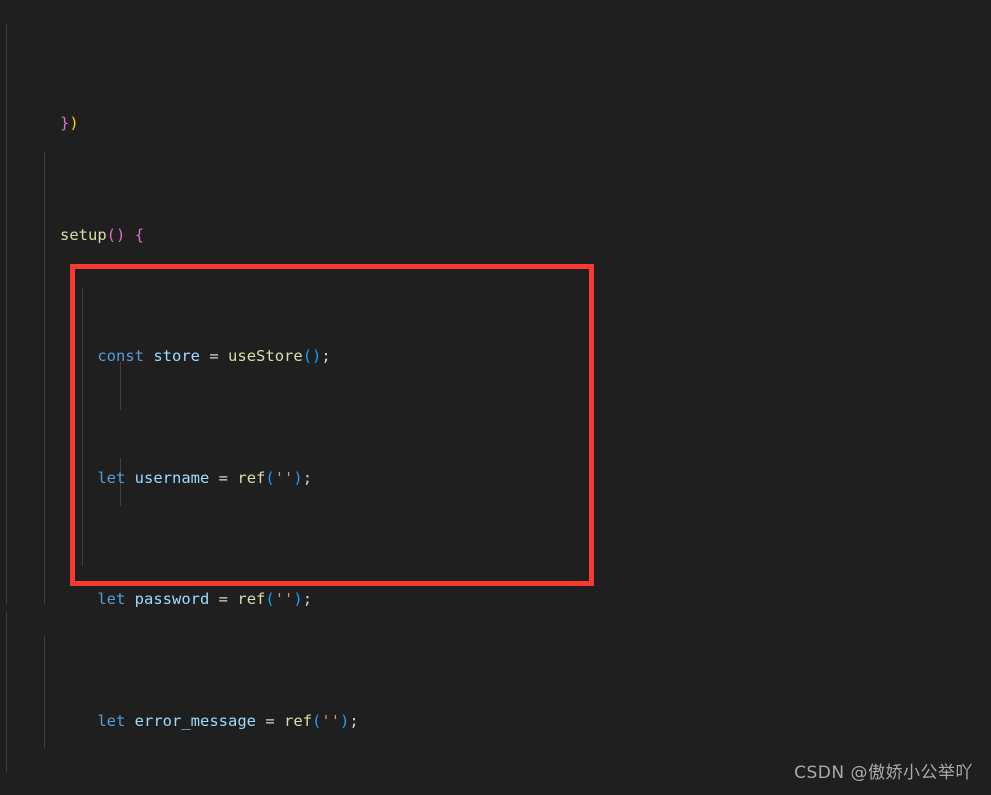  Describe the element at coordinates (214, 356) in the screenshot. I see `code-line-3-text: const store = useStore();` at that location.